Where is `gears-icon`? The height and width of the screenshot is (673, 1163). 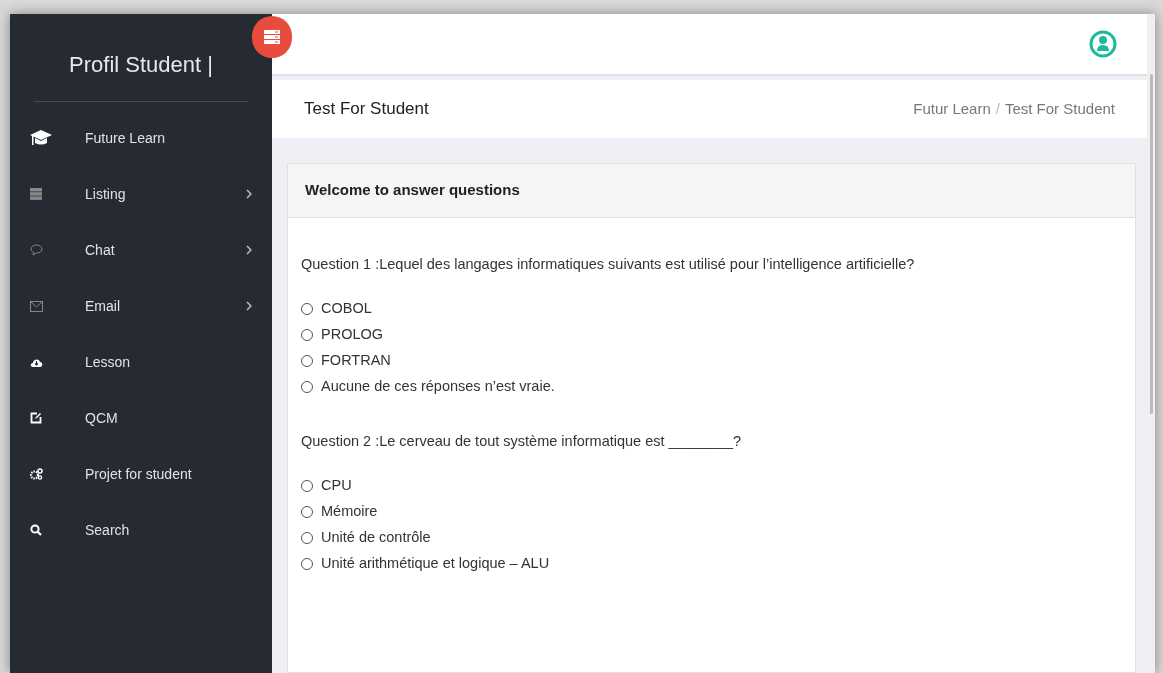 gears-icon is located at coordinates (36, 474).